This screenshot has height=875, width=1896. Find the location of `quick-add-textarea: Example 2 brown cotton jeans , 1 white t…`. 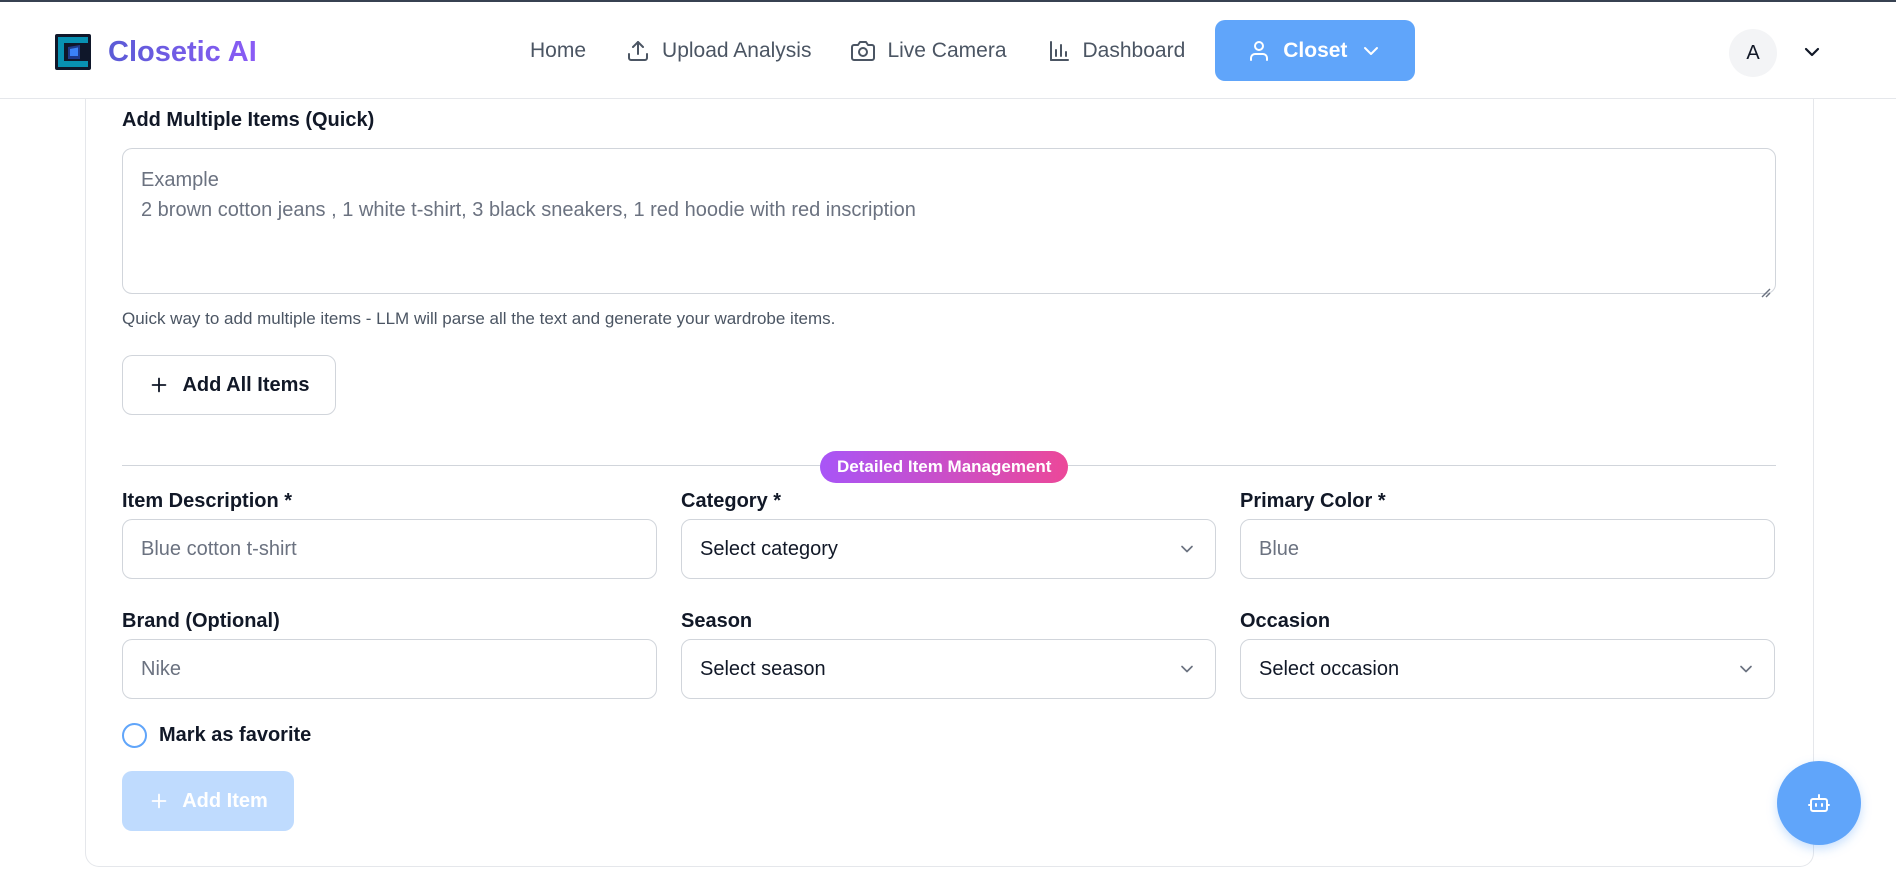

quick-add-textarea: Example 2 brown cotton jeans , 1 white t… is located at coordinates (949, 223).